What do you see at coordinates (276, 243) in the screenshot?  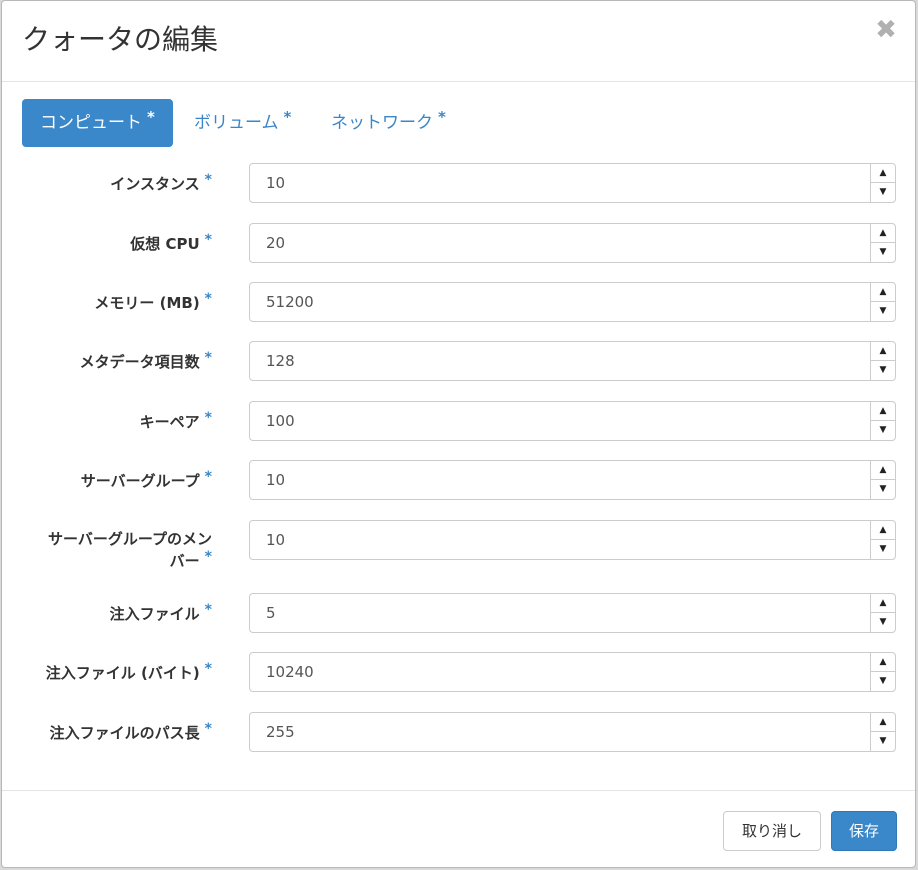 I see `input-value: 20` at bounding box center [276, 243].